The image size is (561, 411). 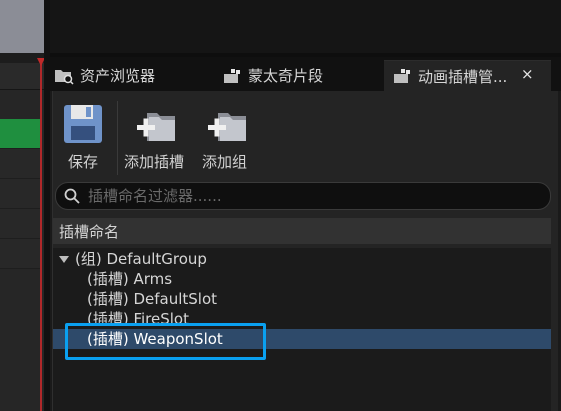 What do you see at coordinates (141, 259) in the screenshot?
I see `group-label: (组) DefaultGroup` at bounding box center [141, 259].